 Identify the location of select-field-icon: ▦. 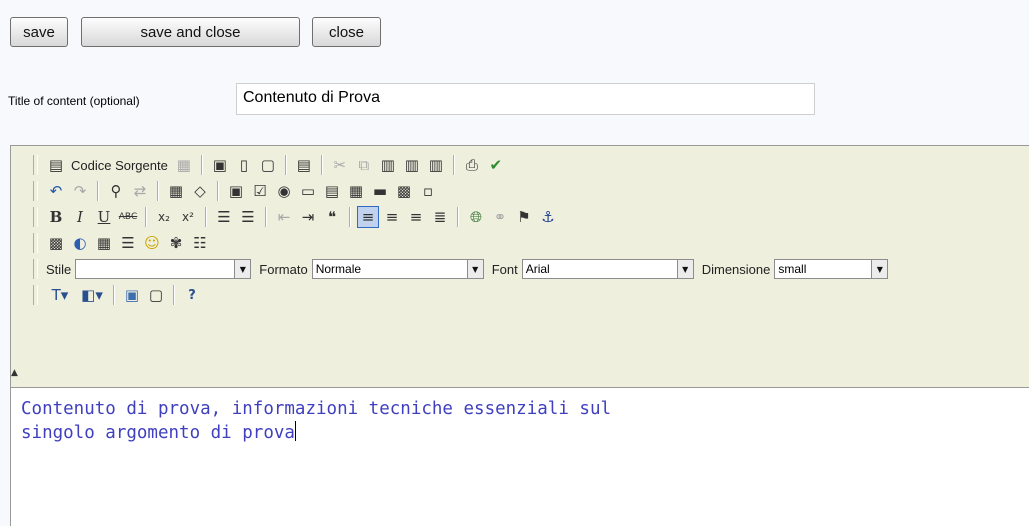
(356, 191).